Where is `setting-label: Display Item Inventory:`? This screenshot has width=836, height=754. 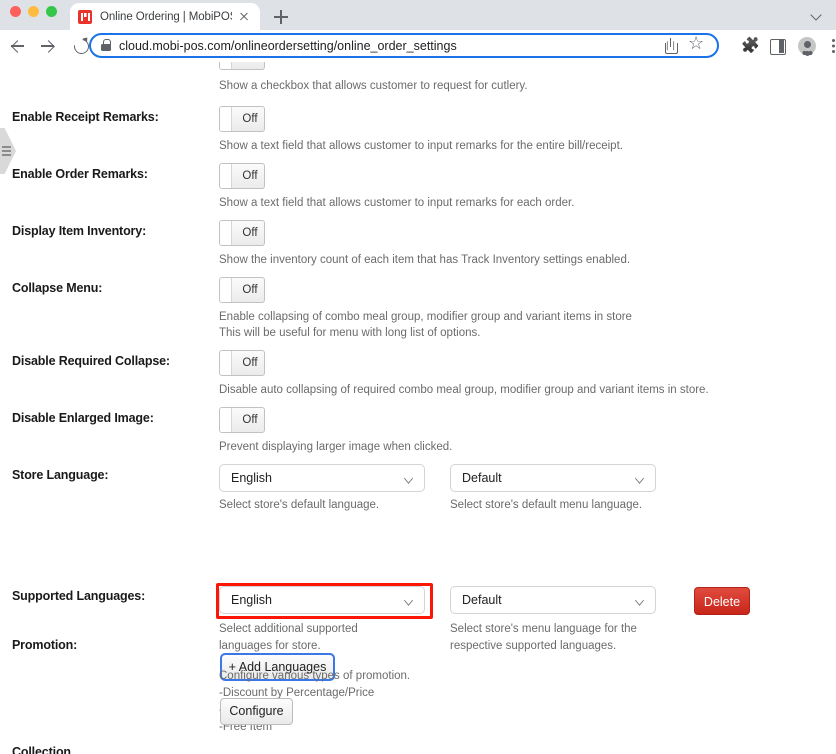
setting-label: Display Item Inventory: is located at coordinates (79, 231).